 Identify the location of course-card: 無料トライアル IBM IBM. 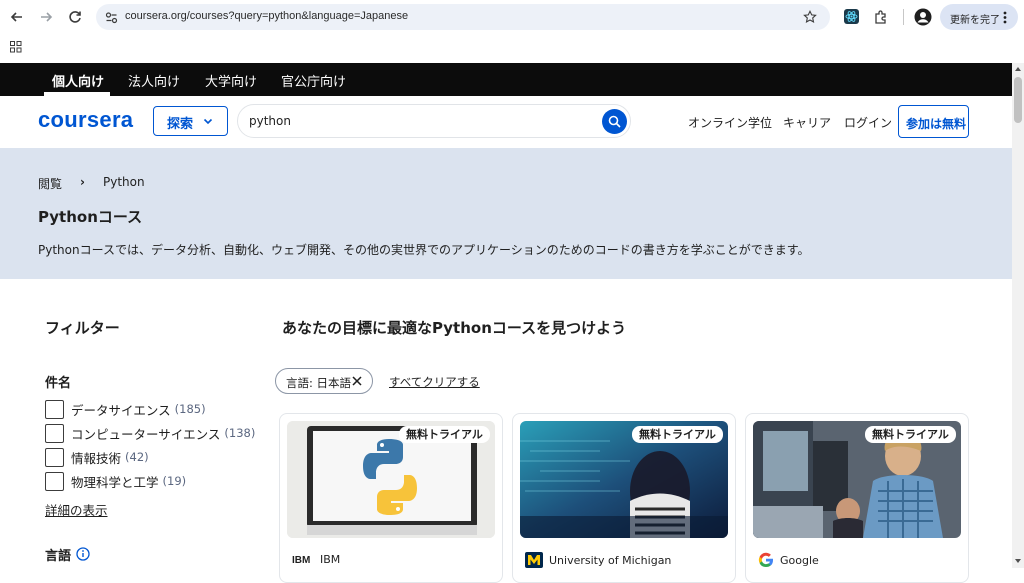
(391, 498).